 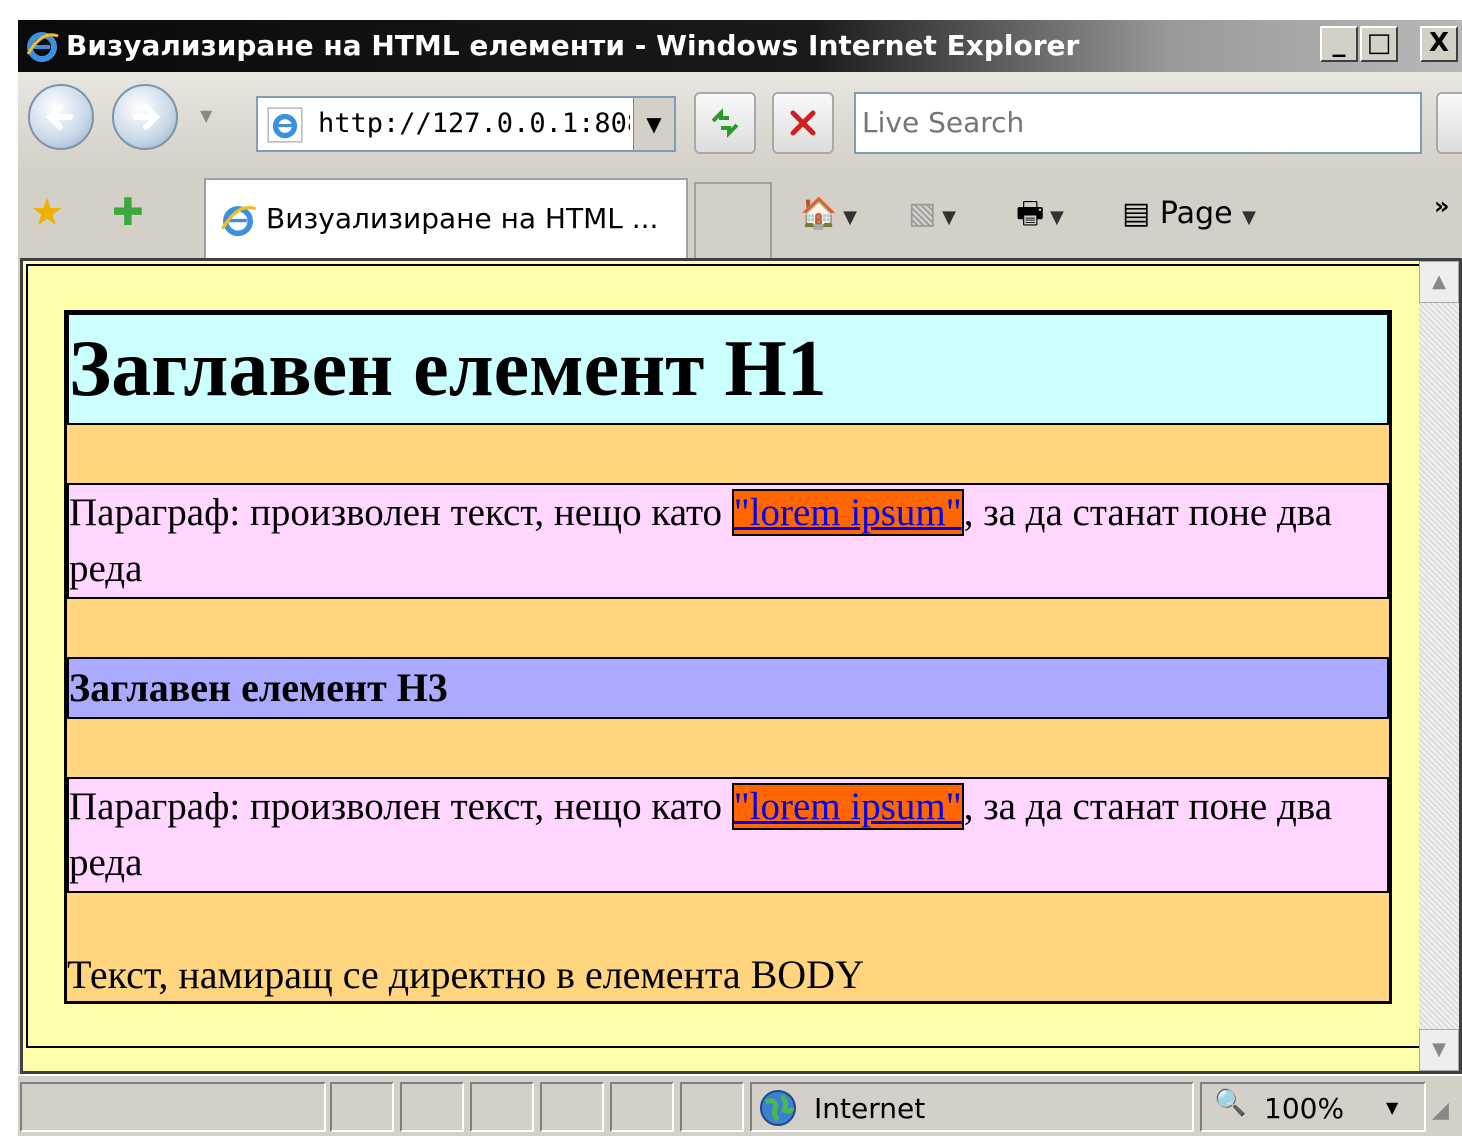 I want to click on print-icon: 🖶 ▼, so click(x=1040, y=216).